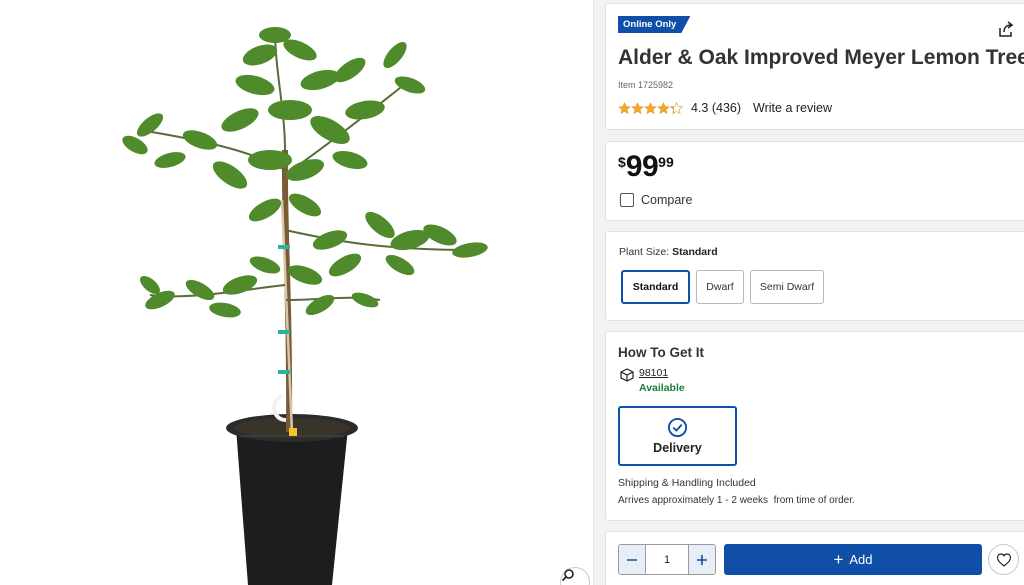 This screenshot has width=1024, height=585. I want to click on plant-size-options: Standard Dwarf Semi Dwarf, so click(725, 287).